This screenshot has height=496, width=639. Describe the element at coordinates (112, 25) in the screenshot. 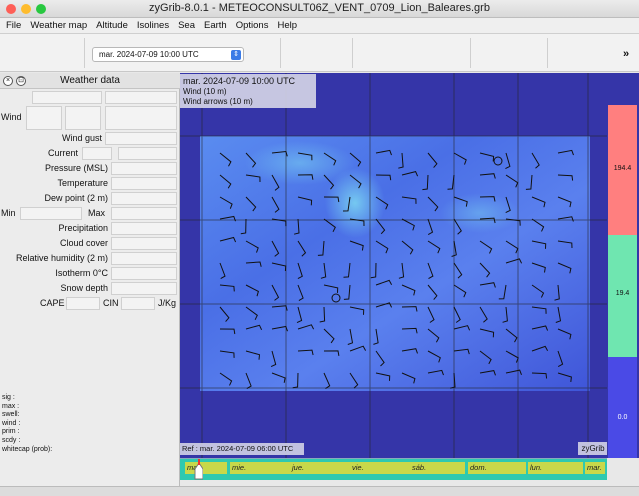

I see `menu-altitude: Altitude` at that location.